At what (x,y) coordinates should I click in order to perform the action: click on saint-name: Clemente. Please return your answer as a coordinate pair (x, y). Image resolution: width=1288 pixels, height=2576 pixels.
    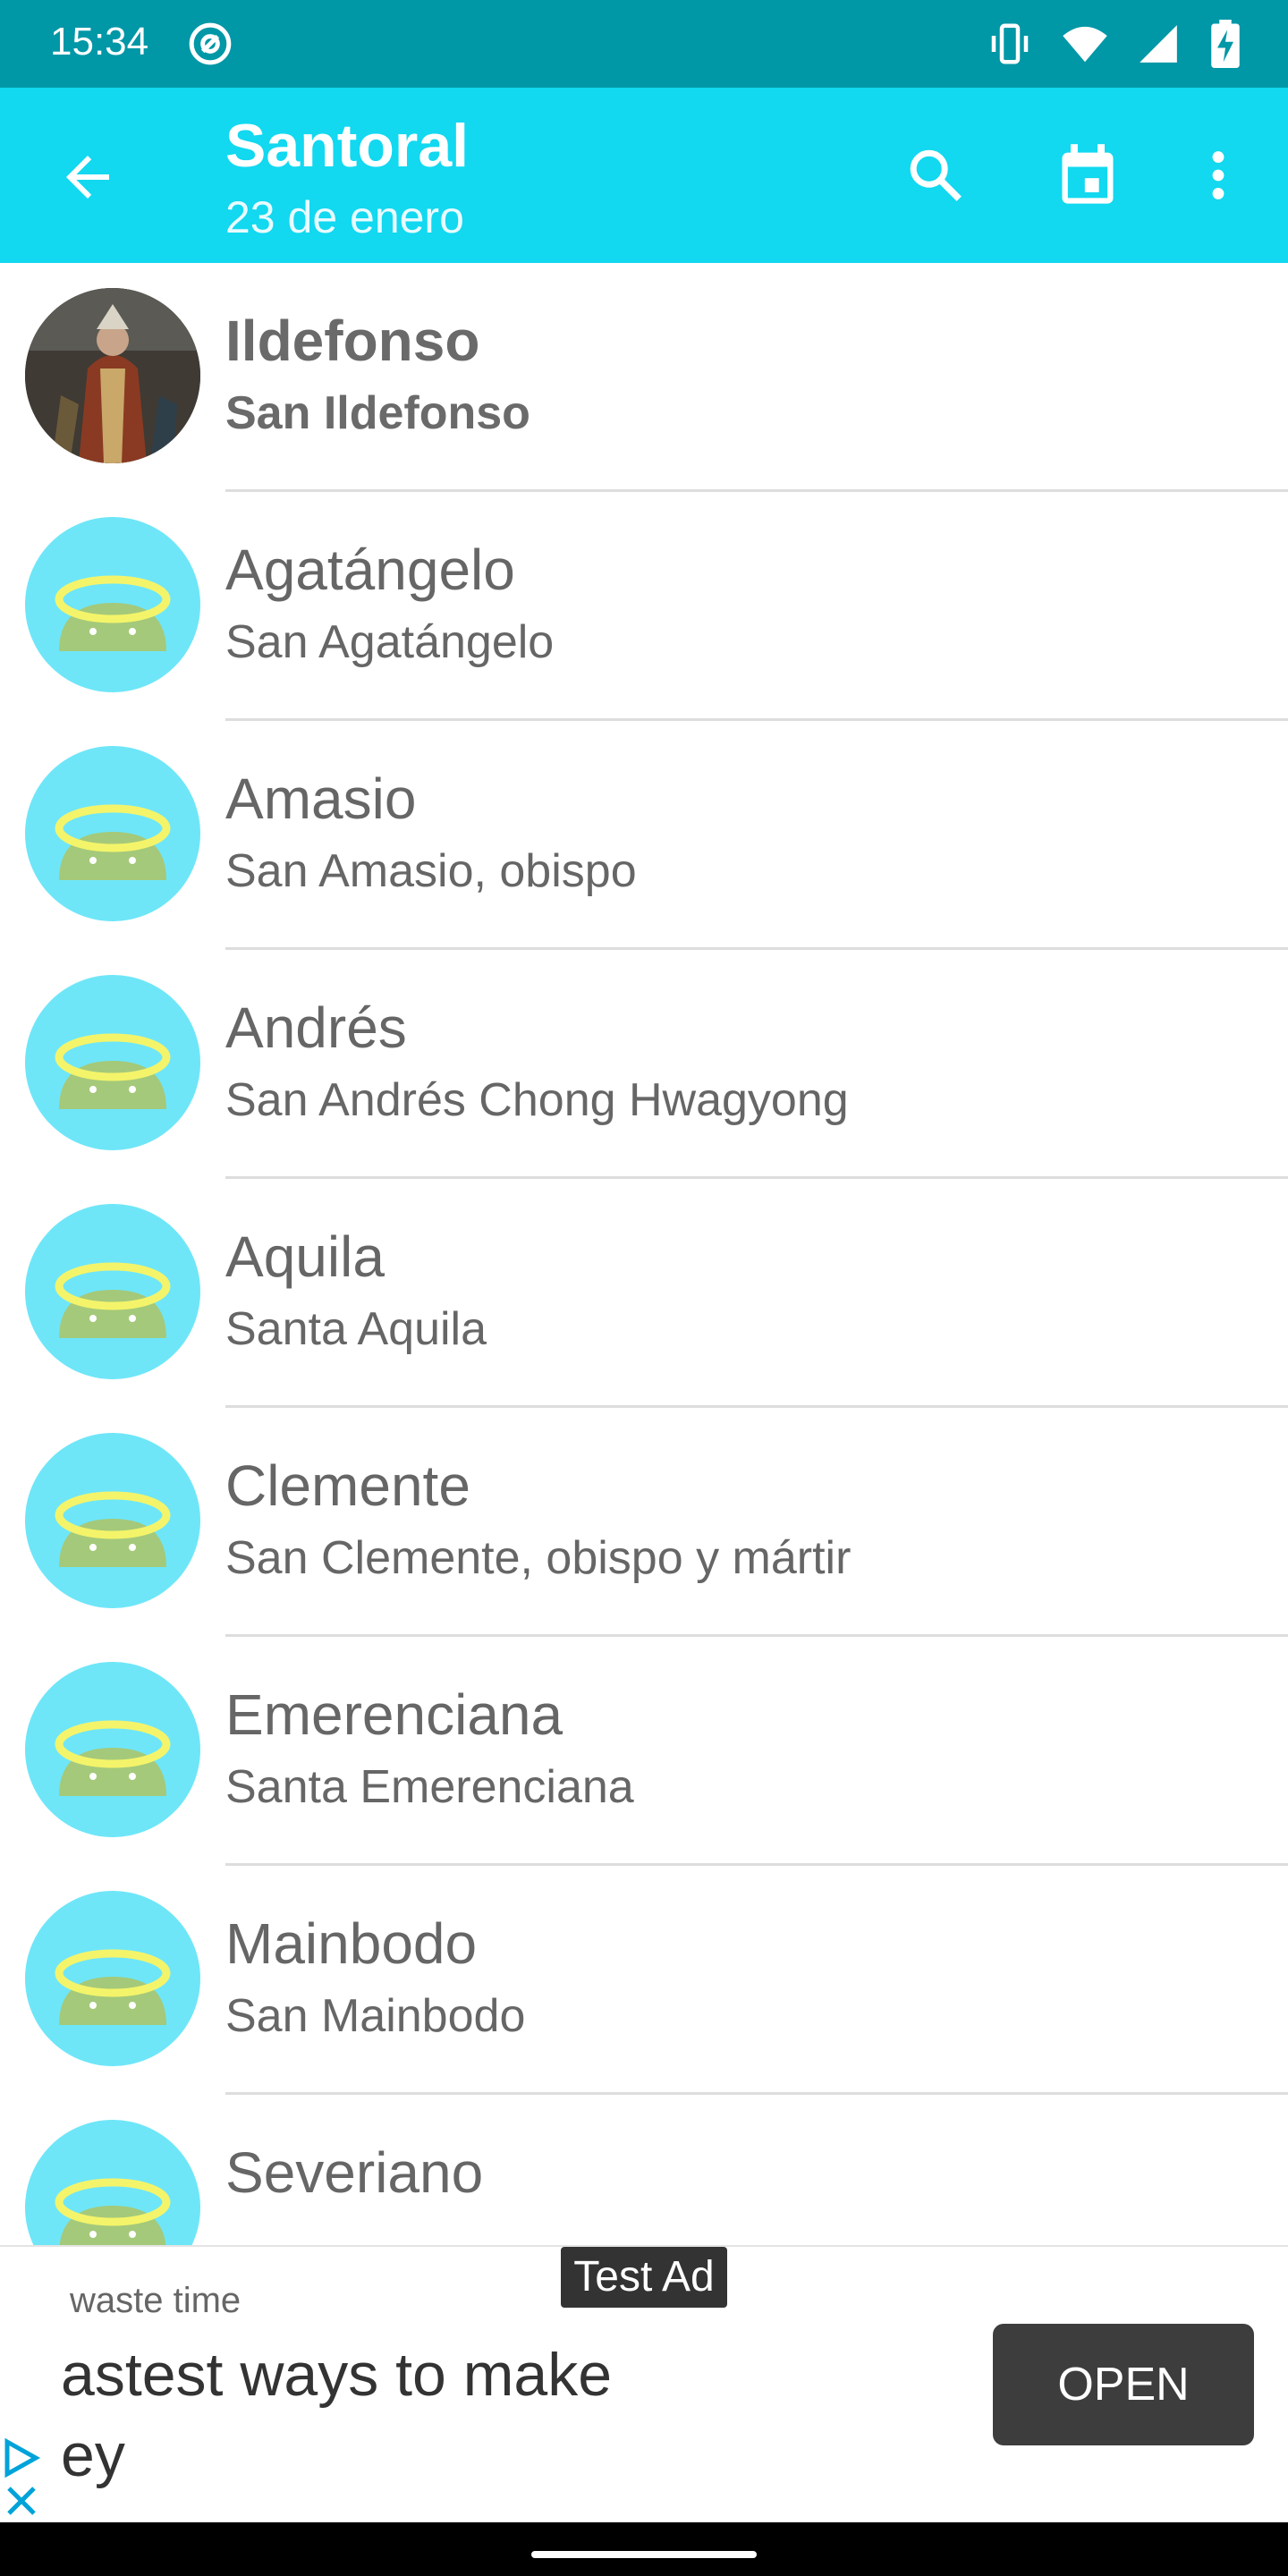
    Looking at the image, I should click on (347, 1485).